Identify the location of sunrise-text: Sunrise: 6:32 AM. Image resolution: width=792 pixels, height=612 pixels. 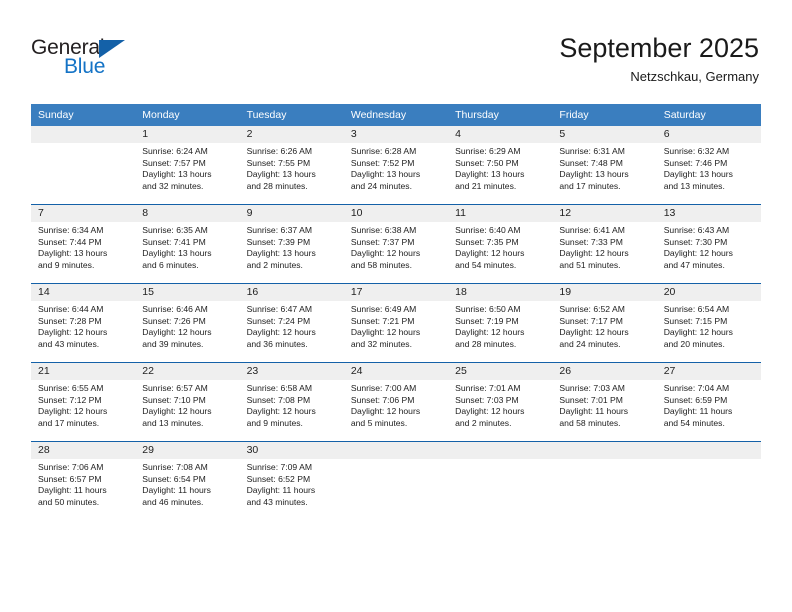
(696, 151).